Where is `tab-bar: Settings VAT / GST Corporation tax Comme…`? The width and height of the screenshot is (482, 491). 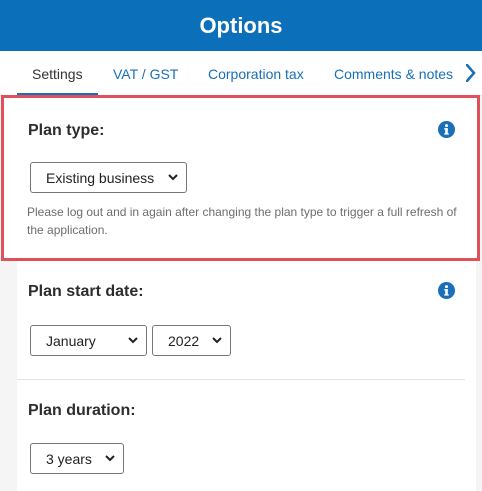 tab-bar: Settings VAT / GST Corporation tax Comme… is located at coordinates (241, 73).